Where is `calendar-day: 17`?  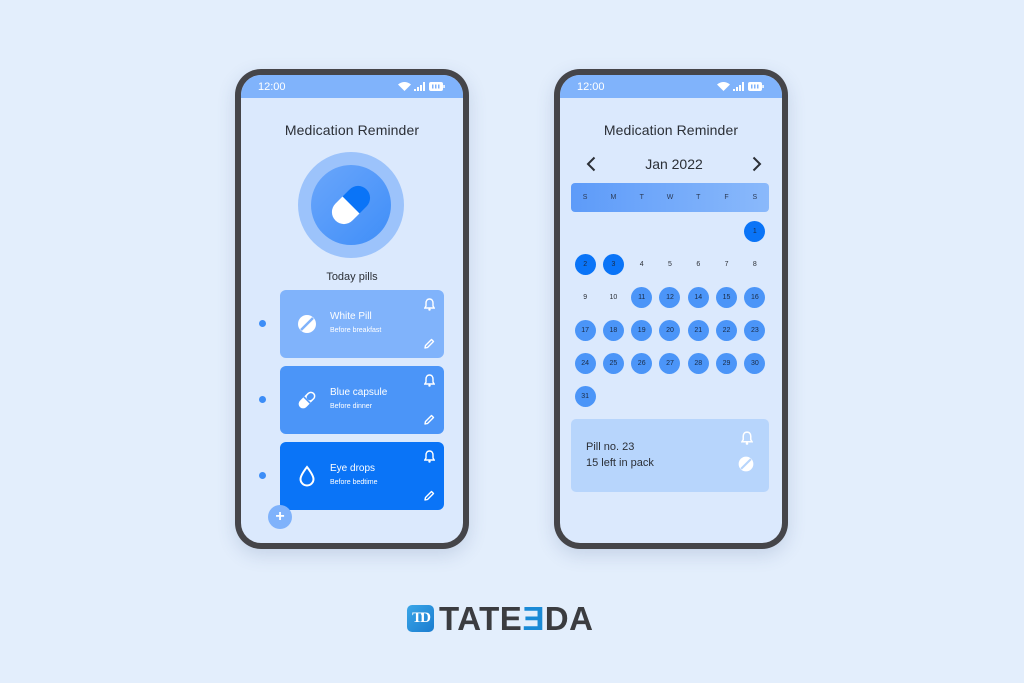 calendar-day: 17 is located at coordinates (585, 330).